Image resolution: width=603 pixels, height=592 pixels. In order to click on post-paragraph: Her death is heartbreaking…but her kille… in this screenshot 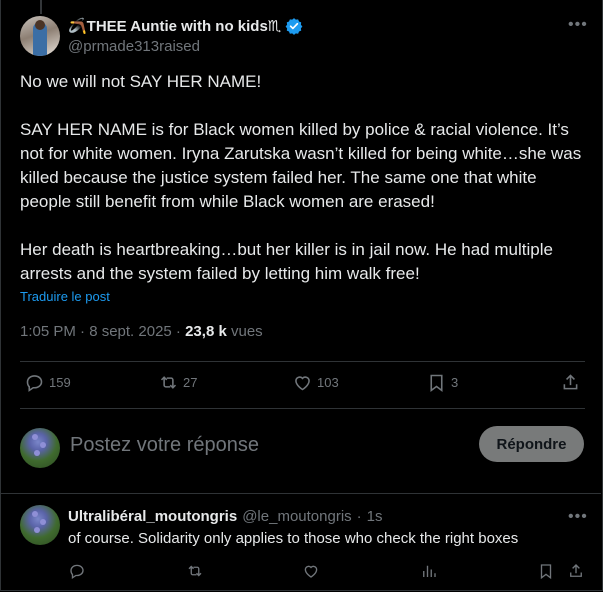, I will do `click(286, 261)`.